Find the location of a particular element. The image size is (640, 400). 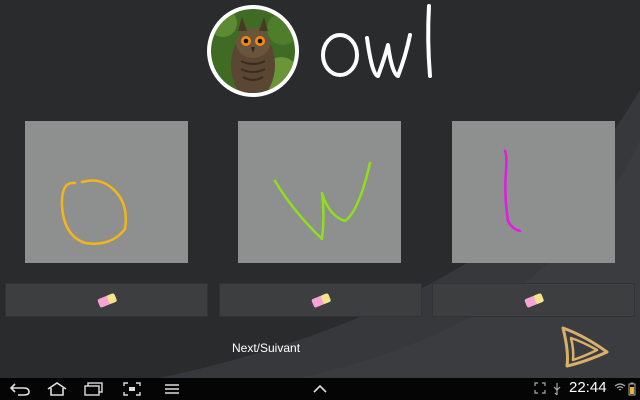

drawing-canvas-3: l is located at coordinates (533, 192).